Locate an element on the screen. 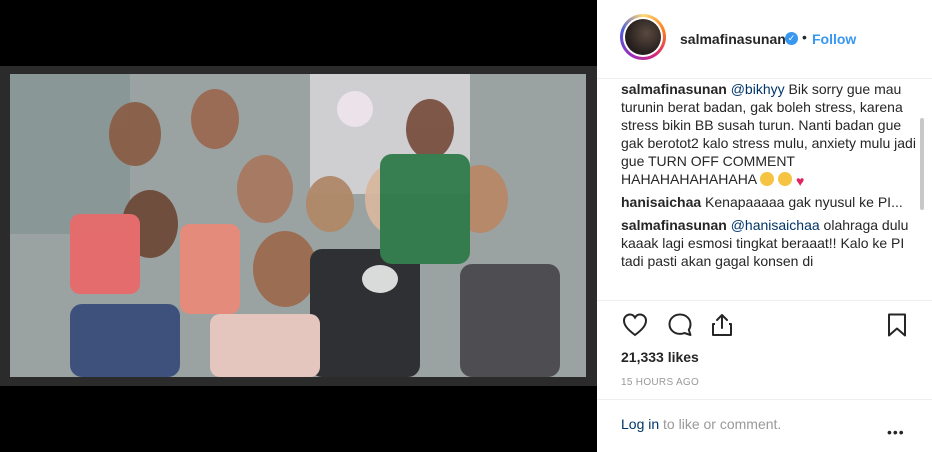 The height and width of the screenshot is (452, 932). comment-mention: @hanisaichaa is located at coordinates (775, 225).